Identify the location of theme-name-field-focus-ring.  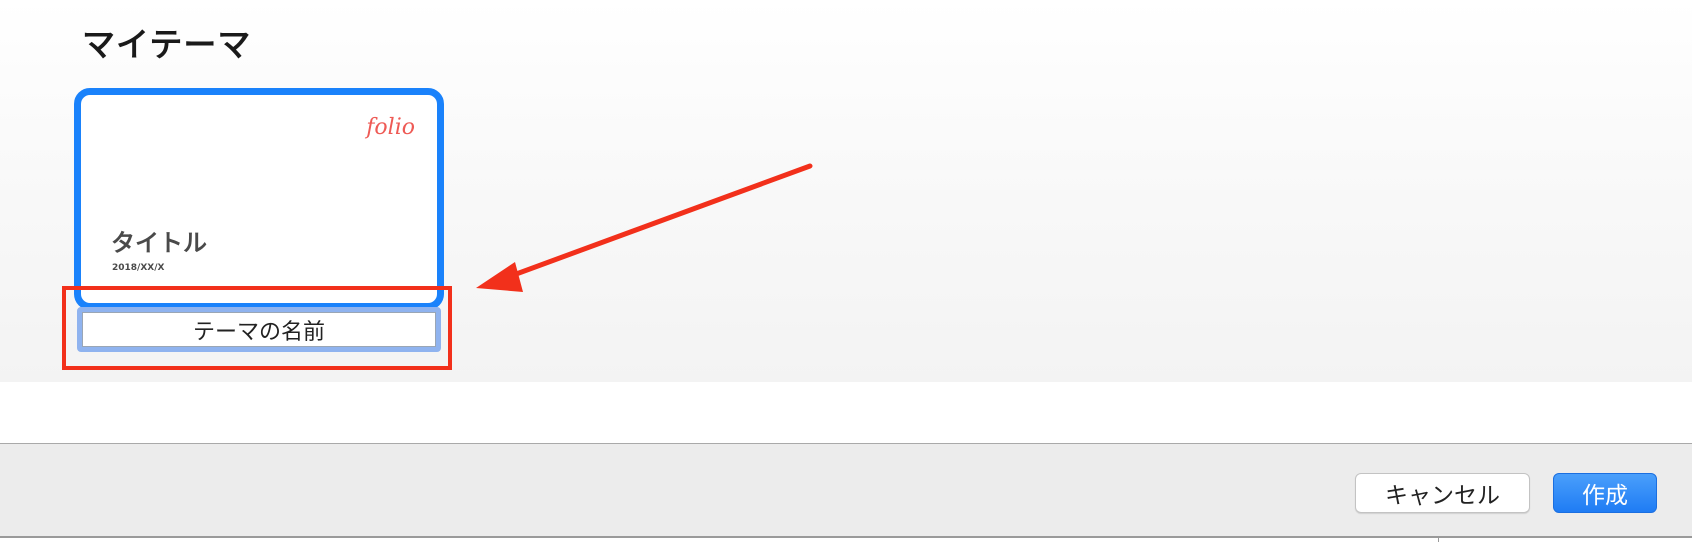
(259, 329).